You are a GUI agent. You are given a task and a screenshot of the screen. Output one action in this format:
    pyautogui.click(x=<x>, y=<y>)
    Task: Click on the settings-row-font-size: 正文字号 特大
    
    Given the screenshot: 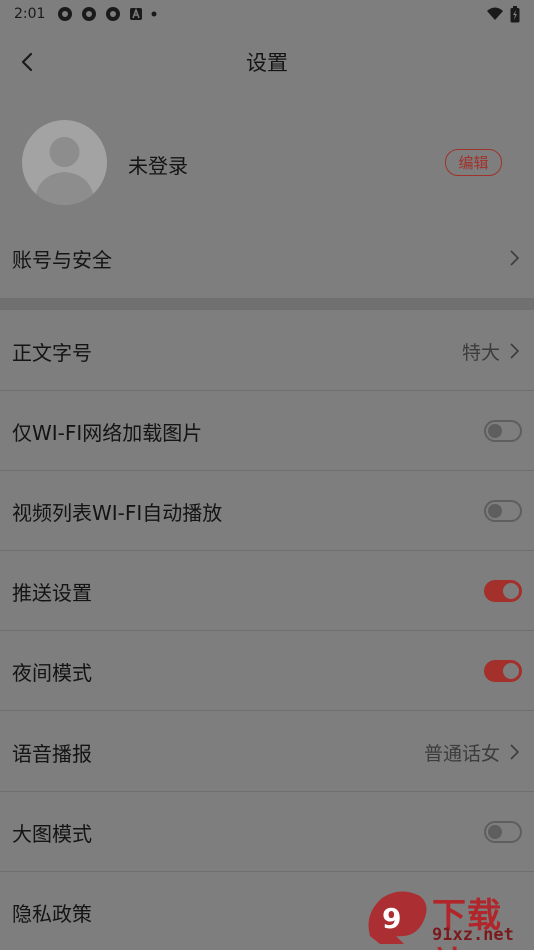 What is the action you would take?
    pyautogui.click(x=267, y=351)
    